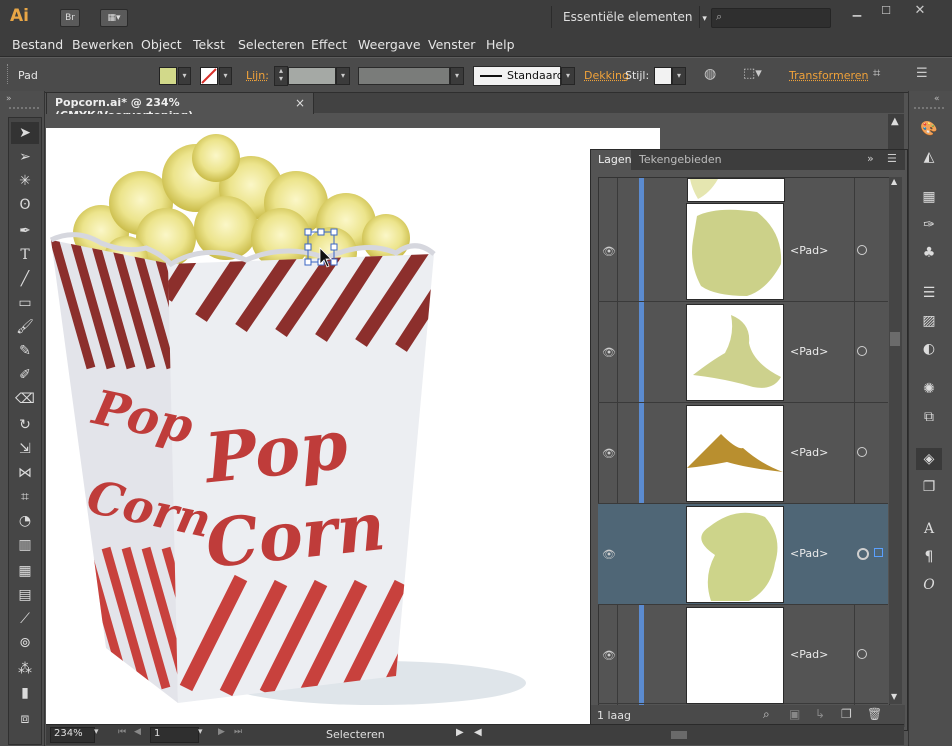  I want to click on fill-dropdown: ▾, so click(184, 76).